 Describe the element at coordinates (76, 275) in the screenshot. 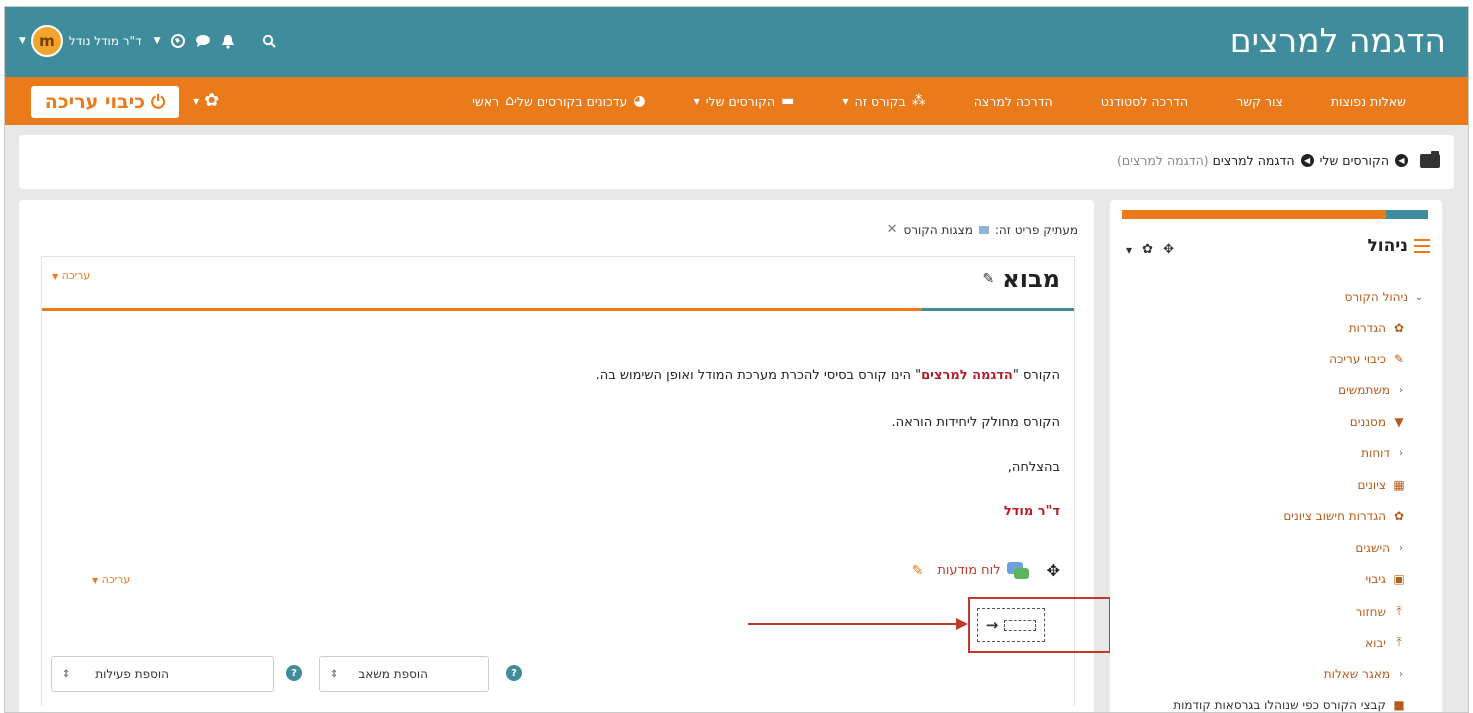

I see `section-edit-label: עריכה` at that location.